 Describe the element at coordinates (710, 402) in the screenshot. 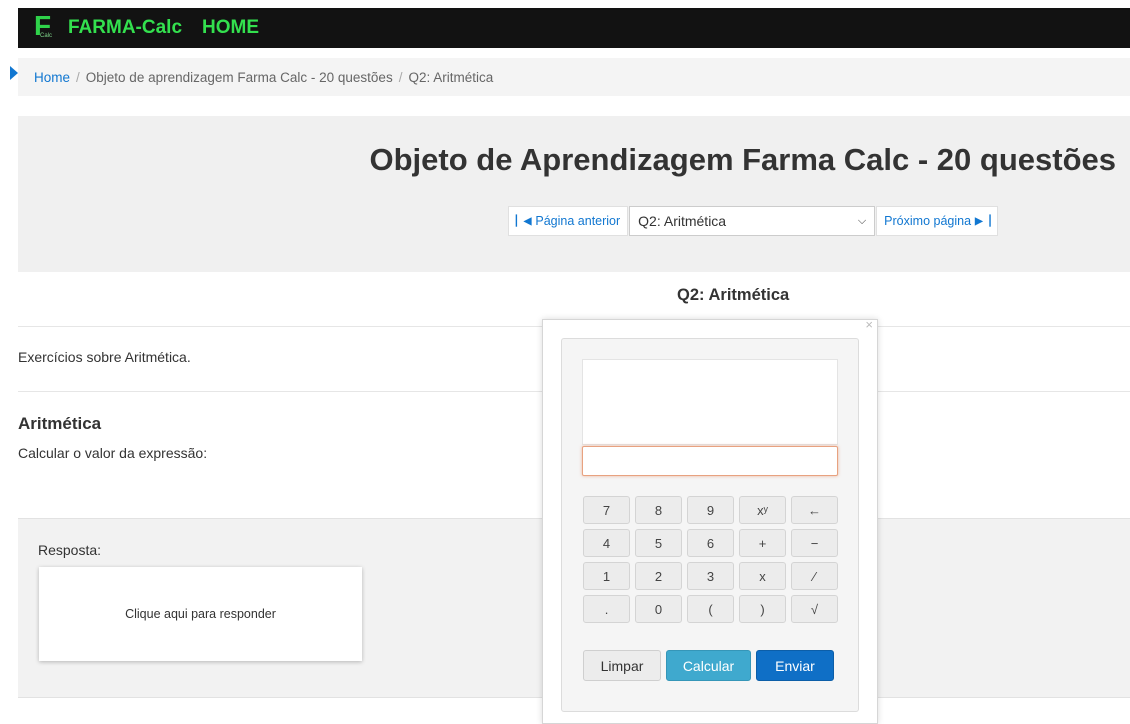

I see `calculator-display` at that location.